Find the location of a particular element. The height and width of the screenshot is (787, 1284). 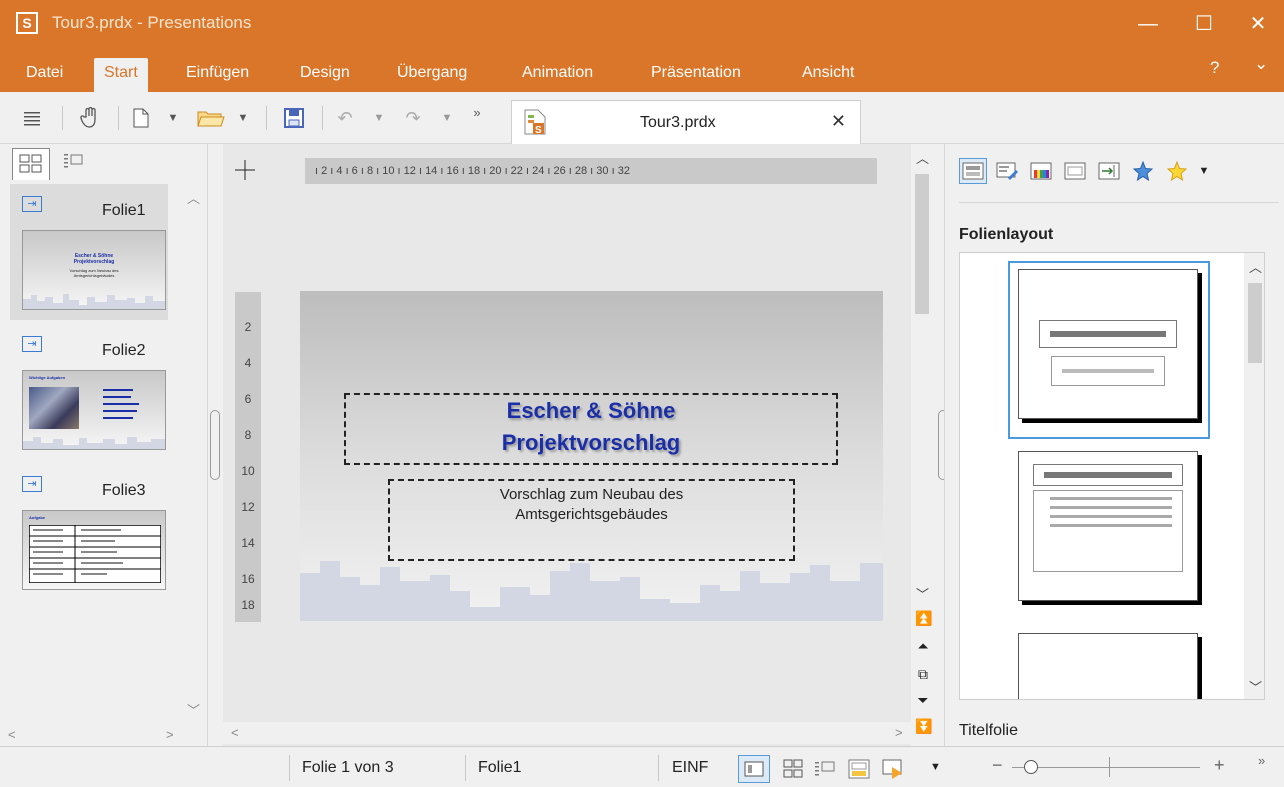

minimize-button: — is located at coordinates (1148, 24).